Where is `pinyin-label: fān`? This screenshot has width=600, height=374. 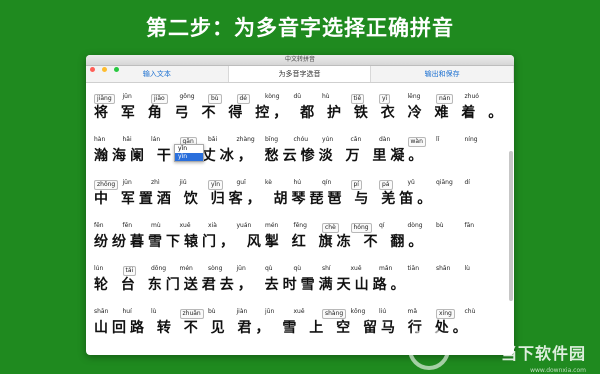
pinyin-label: fān is located at coordinates (469, 225).